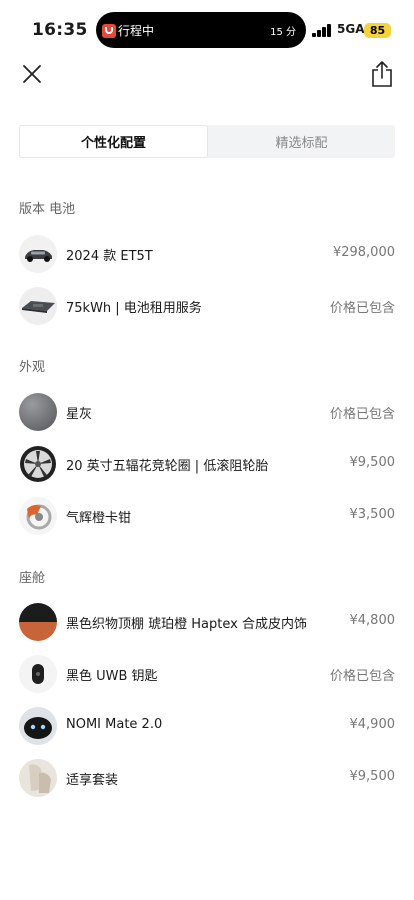 This screenshot has height=900, width=414. What do you see at coordinates (322, 30) in the screenshot?
I see `signal-icon` at bounding box center [322, 30].